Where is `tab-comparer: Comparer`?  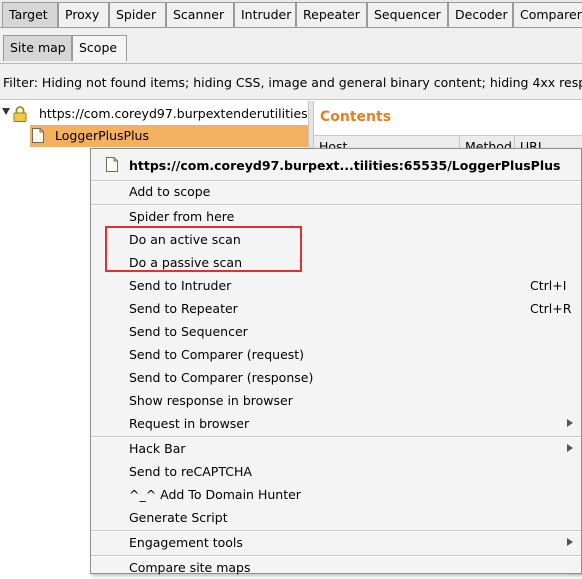
tab-comparer: Comparer is located at coordinates (547, 14).